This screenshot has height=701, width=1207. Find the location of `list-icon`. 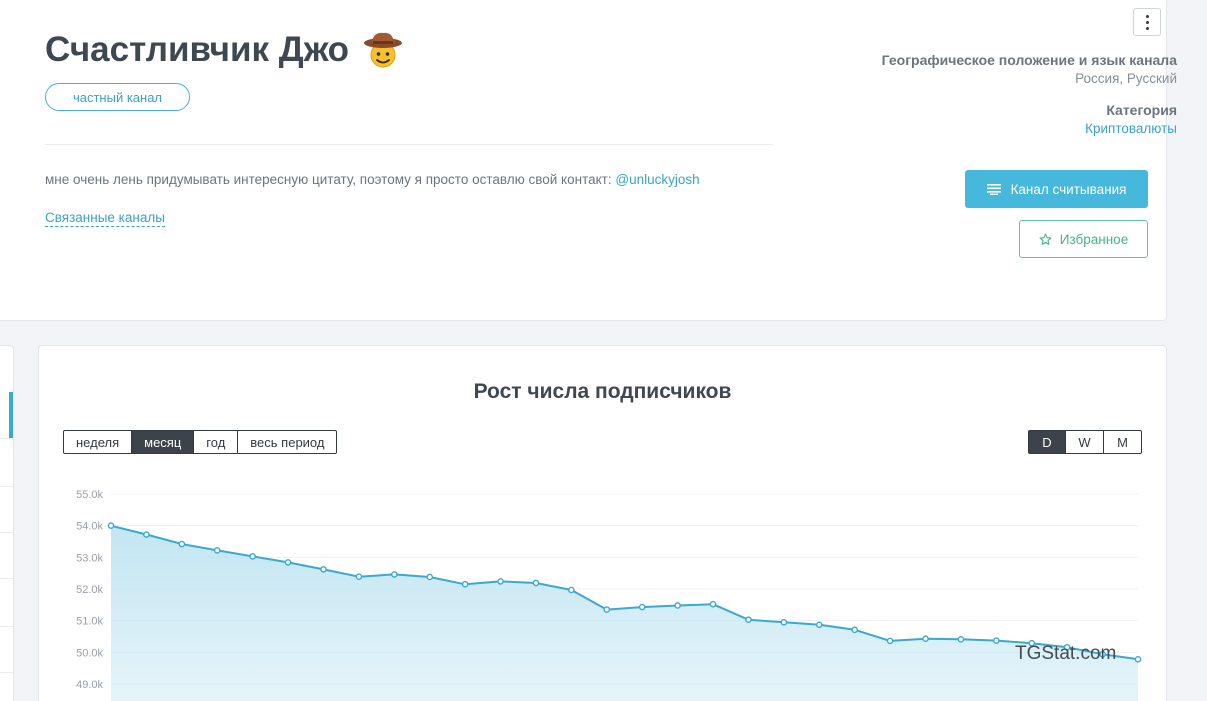

list-icon is located at coordinates (993, 189).